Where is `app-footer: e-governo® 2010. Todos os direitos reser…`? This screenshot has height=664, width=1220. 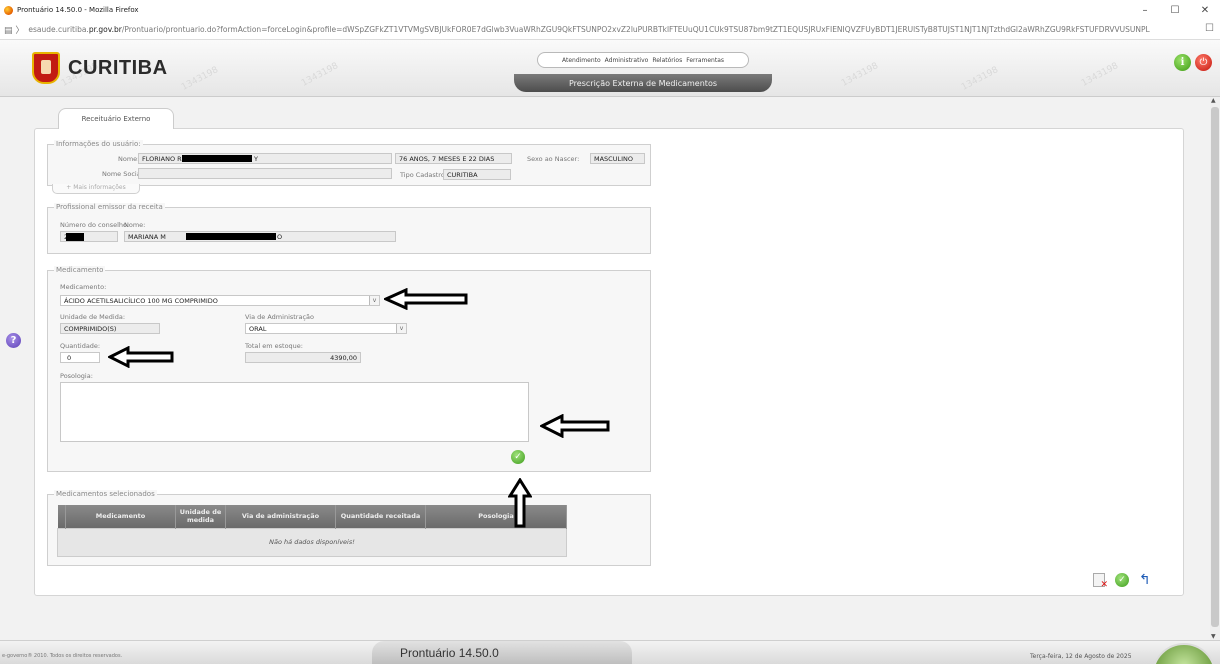
app-footer: e-governo® 2010. Todos os direitos reser… is located at coordinates (610, 652).